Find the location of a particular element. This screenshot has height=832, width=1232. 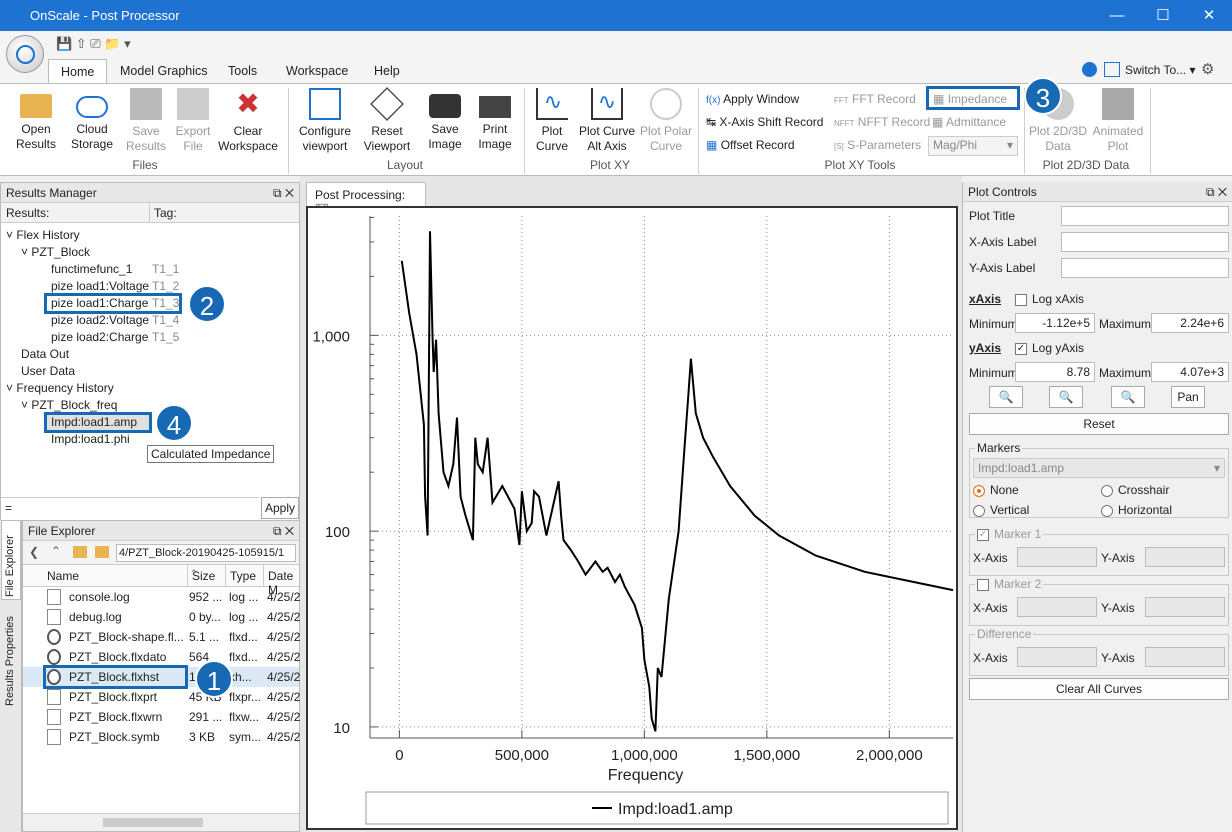

plot-curve-alt-axis-button: ∿ Plot Curve Alt Axis is located at coordinates (607, 121).